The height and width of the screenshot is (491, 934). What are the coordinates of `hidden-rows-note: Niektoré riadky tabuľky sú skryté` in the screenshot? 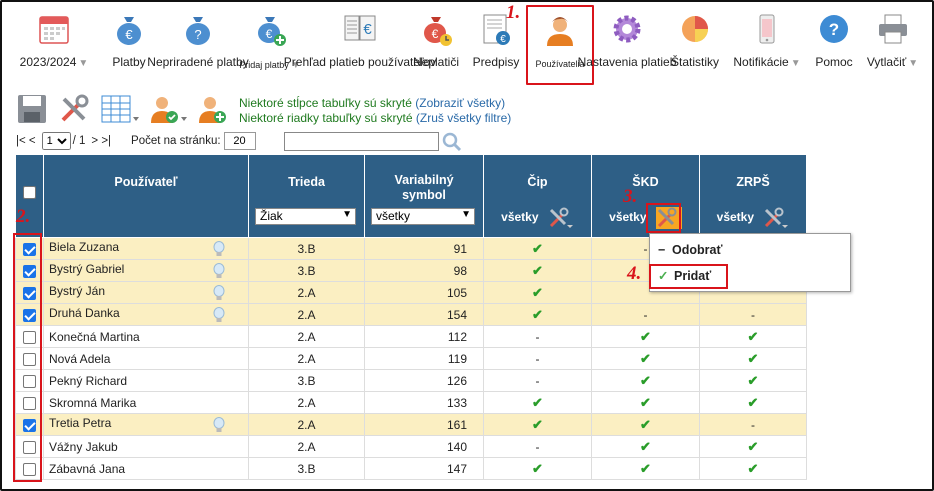 It's located at (326, 118).